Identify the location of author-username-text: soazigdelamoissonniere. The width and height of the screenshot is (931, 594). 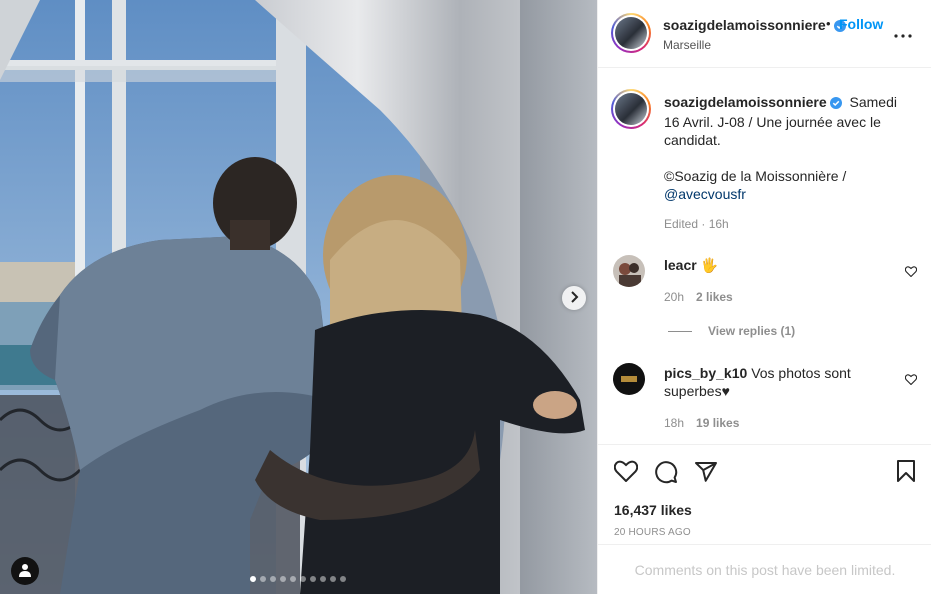
(744, 25).